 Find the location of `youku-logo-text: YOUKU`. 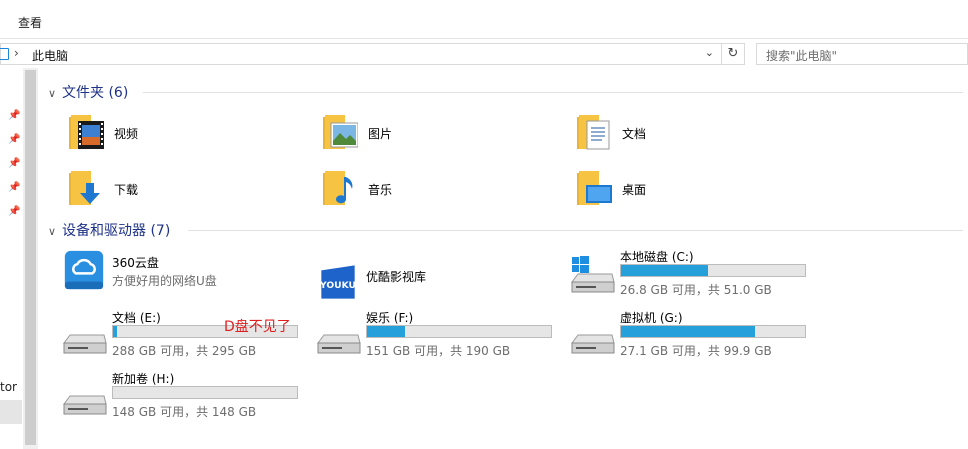

youku-logo-text: YOUKU is located at coordinates (337, 285).